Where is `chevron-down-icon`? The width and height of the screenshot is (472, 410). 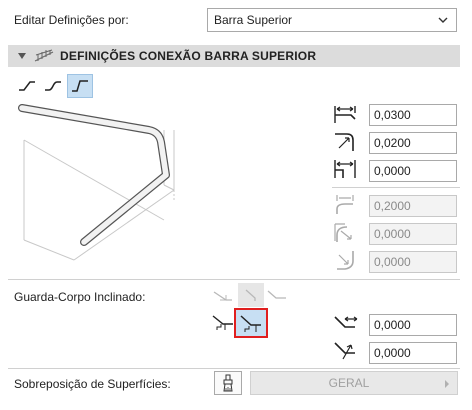 chevron-down-icon is located at coordinates (443, 20).